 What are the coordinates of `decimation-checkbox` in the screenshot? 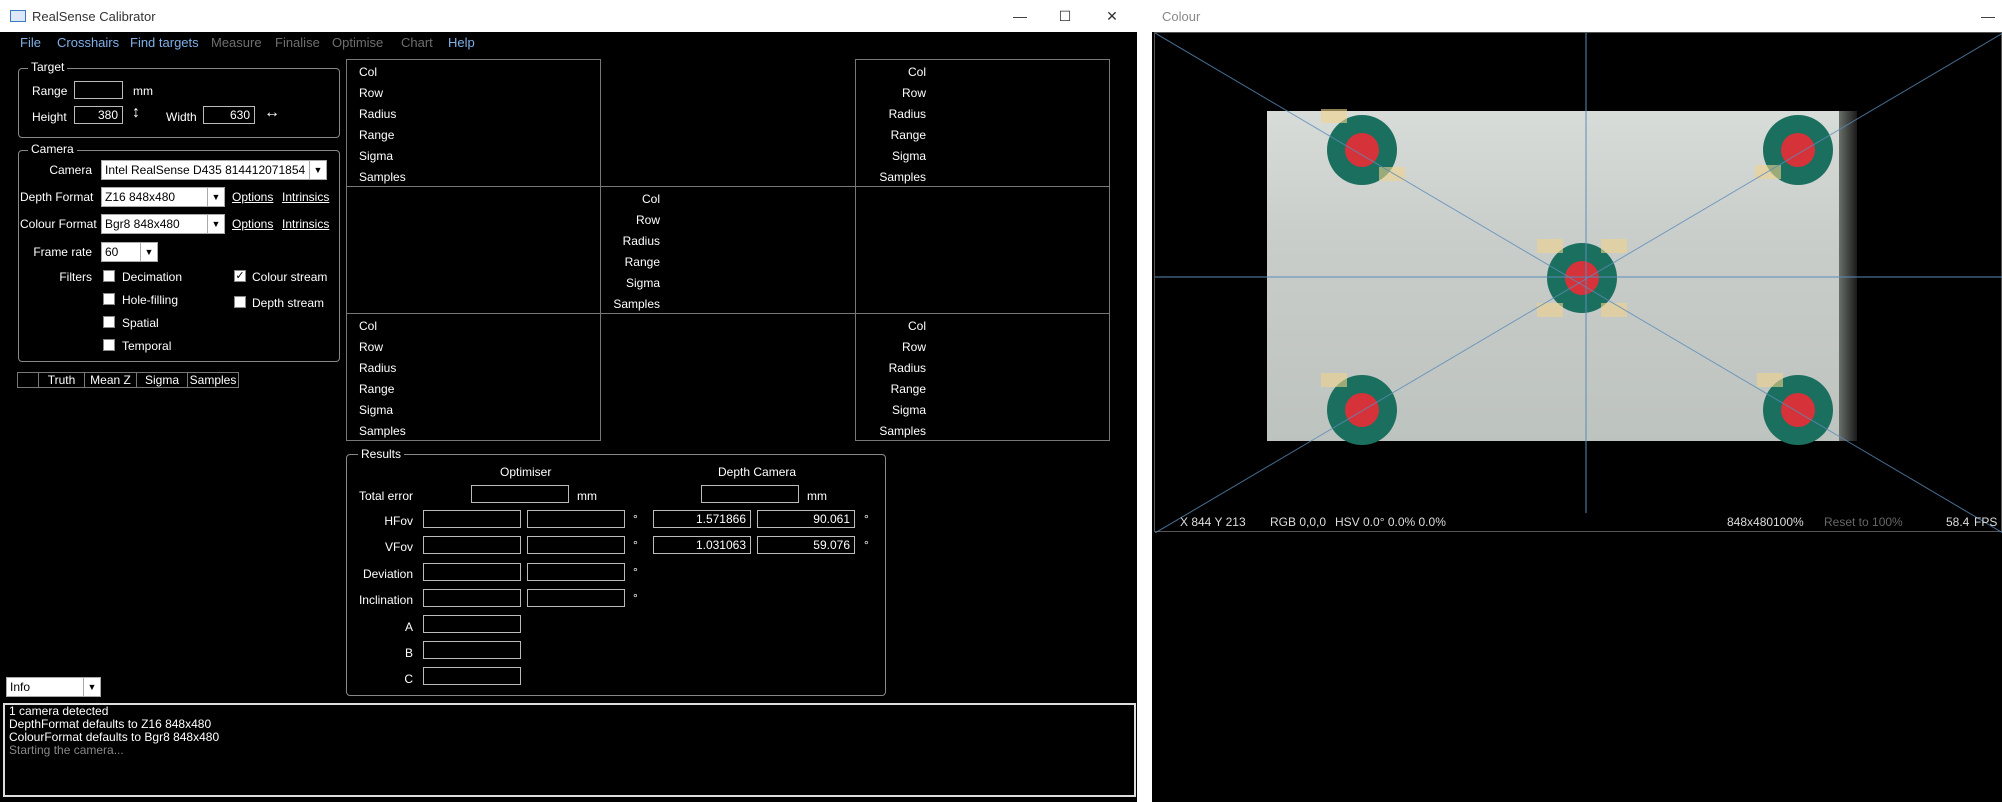 It's located at (109, 276).